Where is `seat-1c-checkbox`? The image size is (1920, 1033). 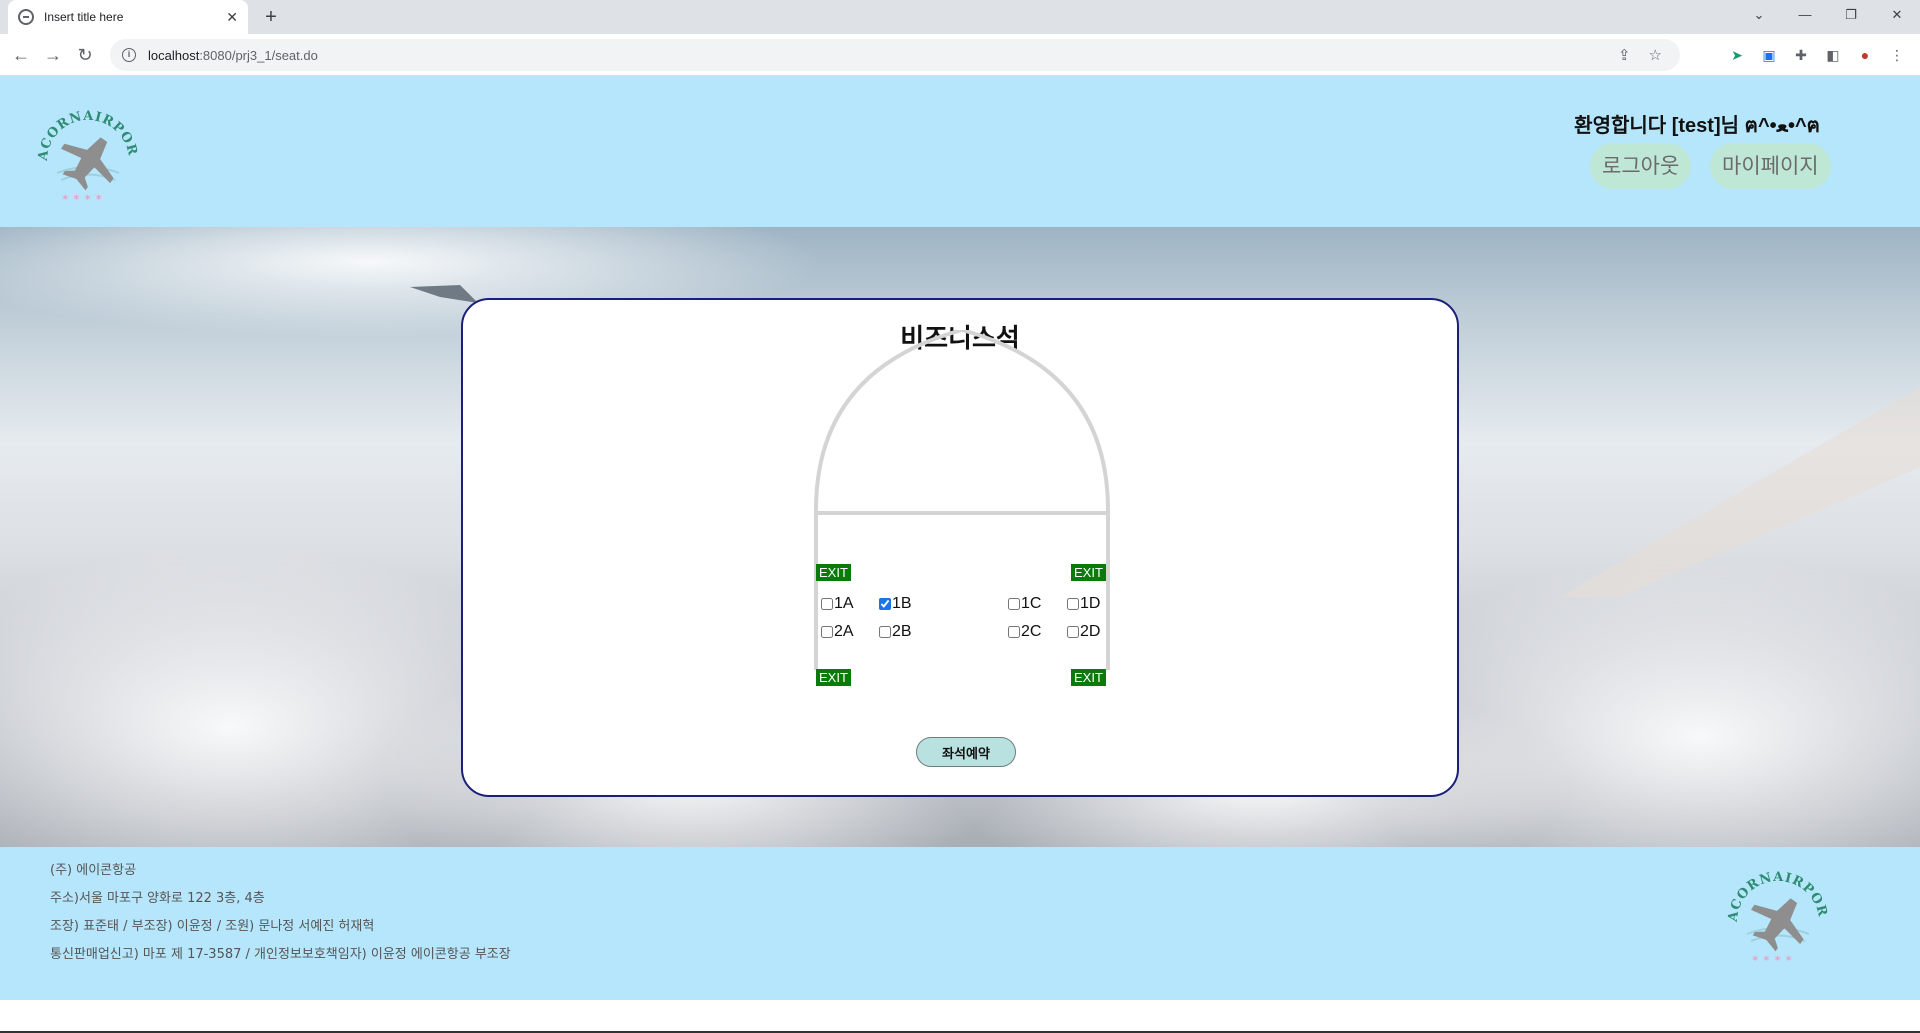 seat-1c-checkbox is located at coordinates (1014, 604).